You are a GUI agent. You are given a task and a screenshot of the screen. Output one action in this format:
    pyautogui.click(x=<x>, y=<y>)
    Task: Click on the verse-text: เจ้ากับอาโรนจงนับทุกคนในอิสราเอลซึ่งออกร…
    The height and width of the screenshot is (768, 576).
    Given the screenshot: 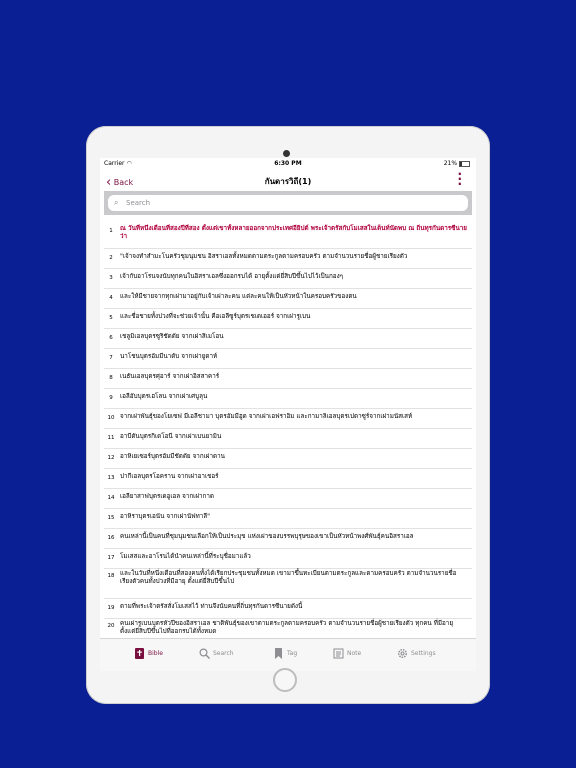 What is the action you would take?
    pyautogui.click(x=232, y=276)
    